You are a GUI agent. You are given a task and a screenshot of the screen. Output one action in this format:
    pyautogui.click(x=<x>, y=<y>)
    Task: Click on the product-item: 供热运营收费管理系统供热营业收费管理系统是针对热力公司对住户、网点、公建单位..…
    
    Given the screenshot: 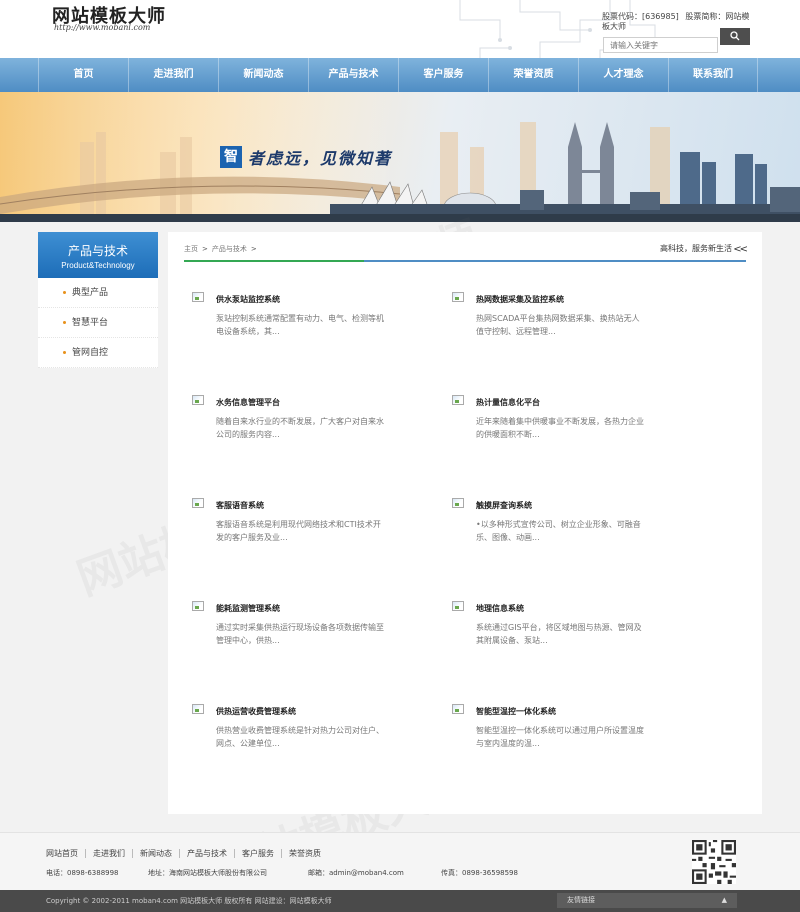 What is the action you would take?
    pyautogui.click(x=292, y=749)
    